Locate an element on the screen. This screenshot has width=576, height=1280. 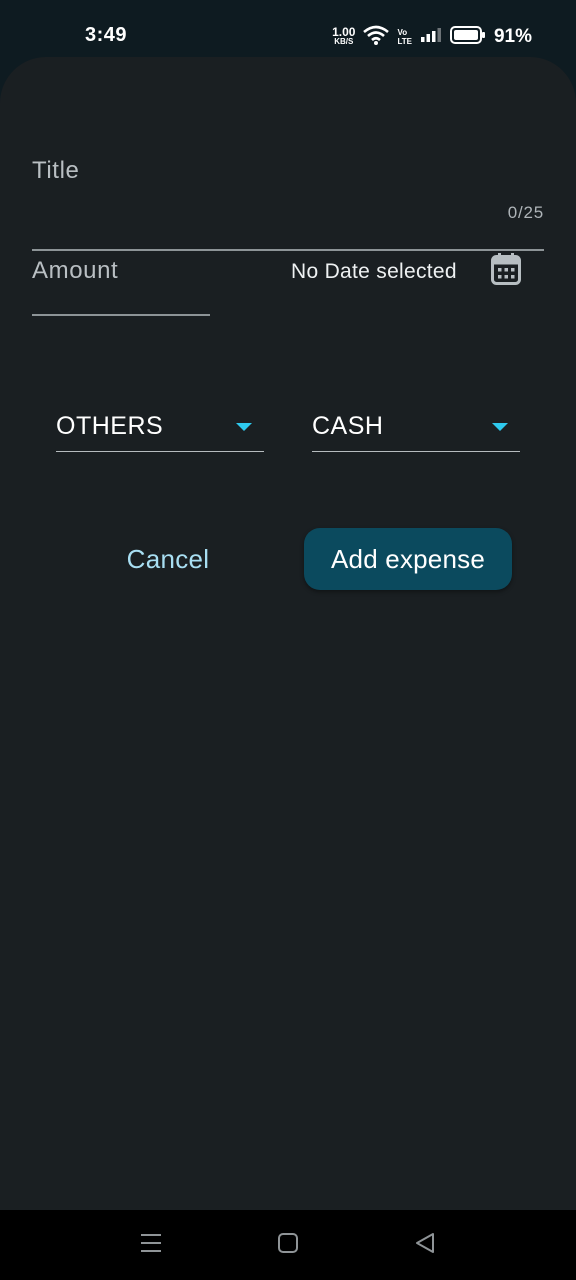
payment-method-underline is located at coordinates (416, 451).